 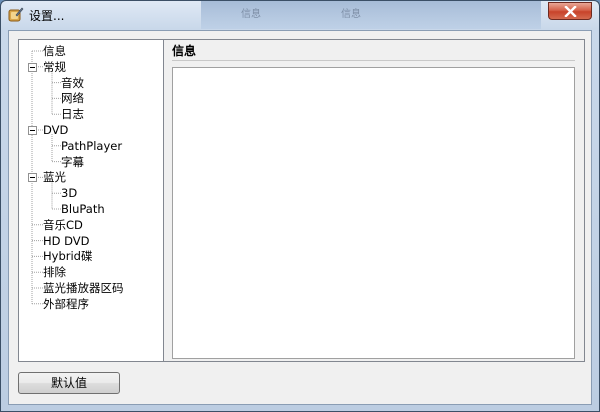 I want to click on tree-item: 信息, so click(x=54, y=51).